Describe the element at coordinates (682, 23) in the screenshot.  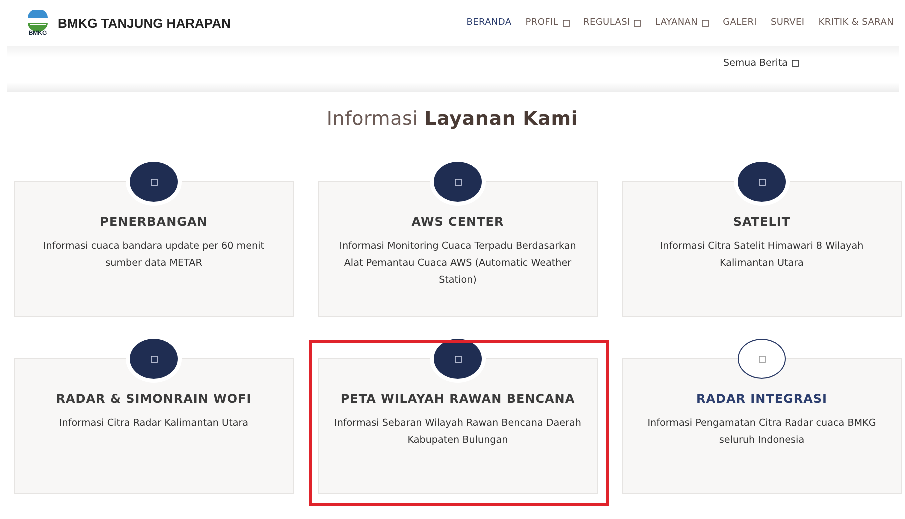
I see `nav-link: LAYANAN` at that location.